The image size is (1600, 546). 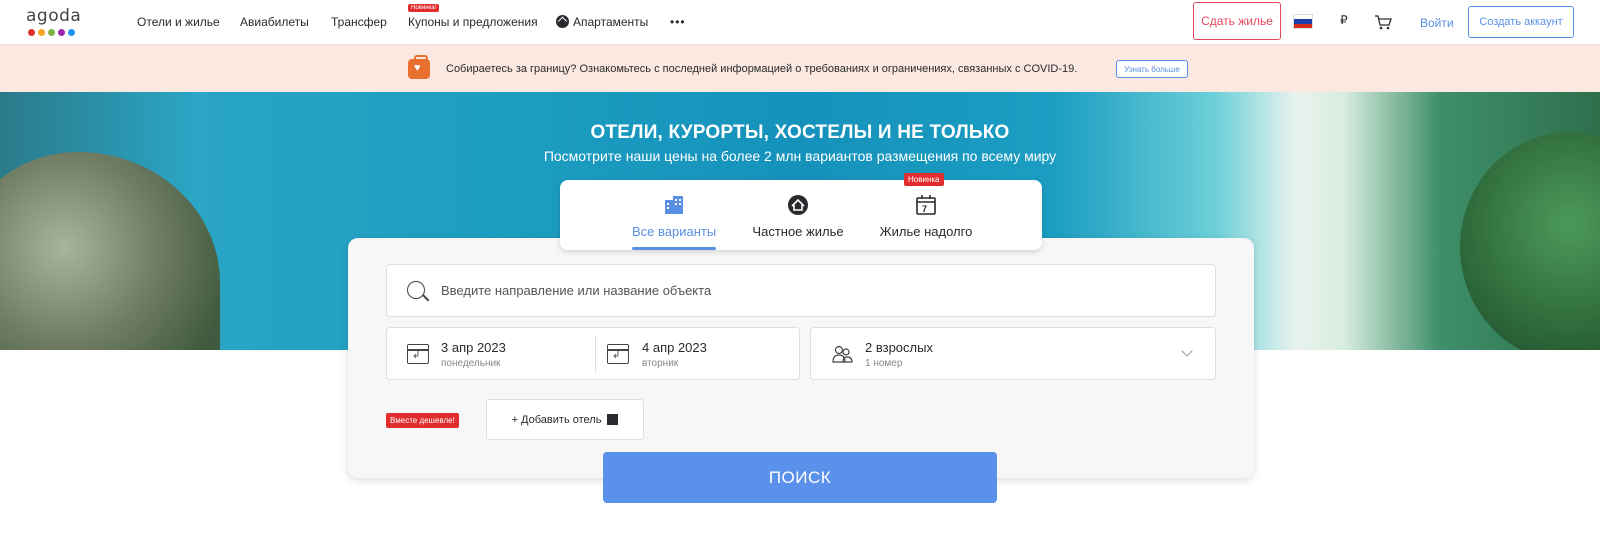 What do you see at coordinates (576, 290) in the screenshot?
I see `destination-input: Введите направление или название объекта` at bounding box center [576, 290].